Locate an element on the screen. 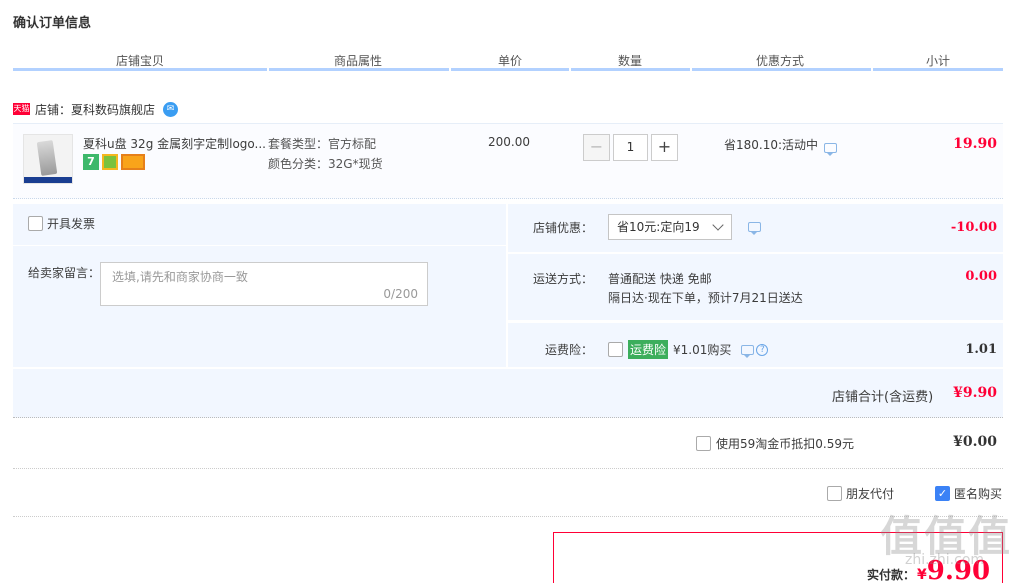 The height and width of the screenshot is (583, 1028). page-title: 确认订单信息 is located at coordinates (52, 23).